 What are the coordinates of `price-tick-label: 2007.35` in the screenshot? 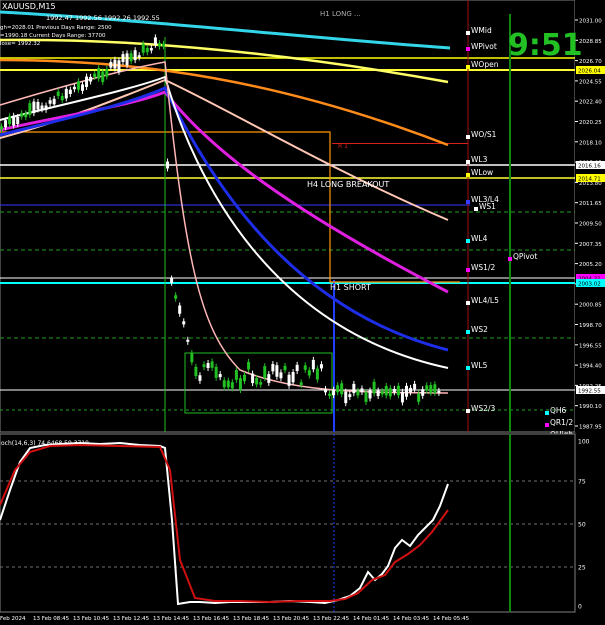 It's located at (590, 245).